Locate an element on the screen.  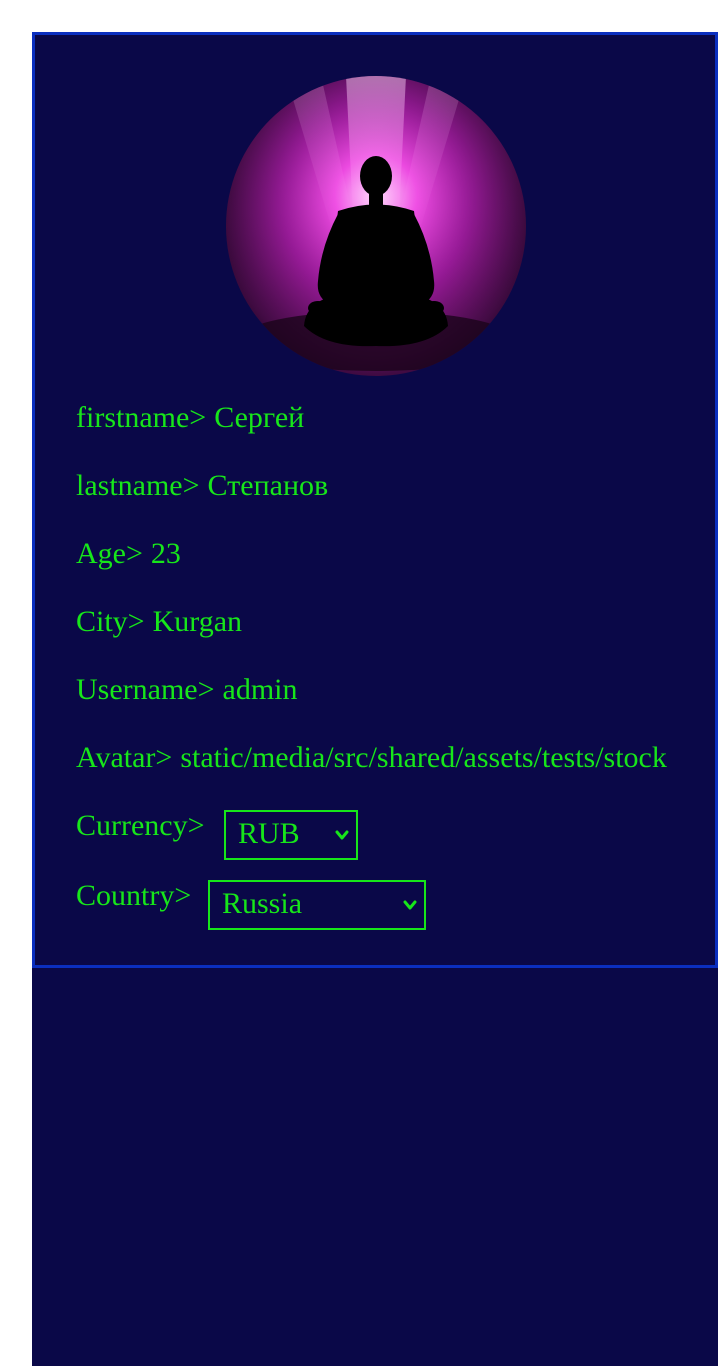
avatar-path-label: Avatar> is located at coordinates (124, 757).